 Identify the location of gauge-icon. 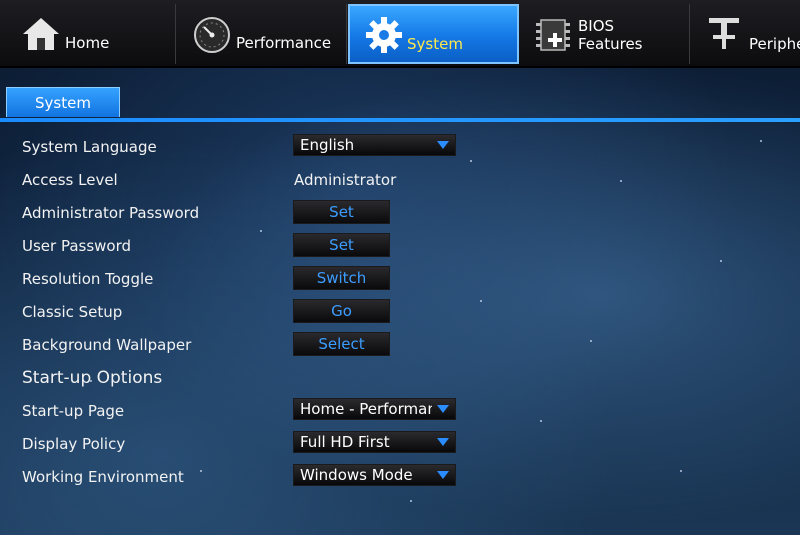
(212, 35).